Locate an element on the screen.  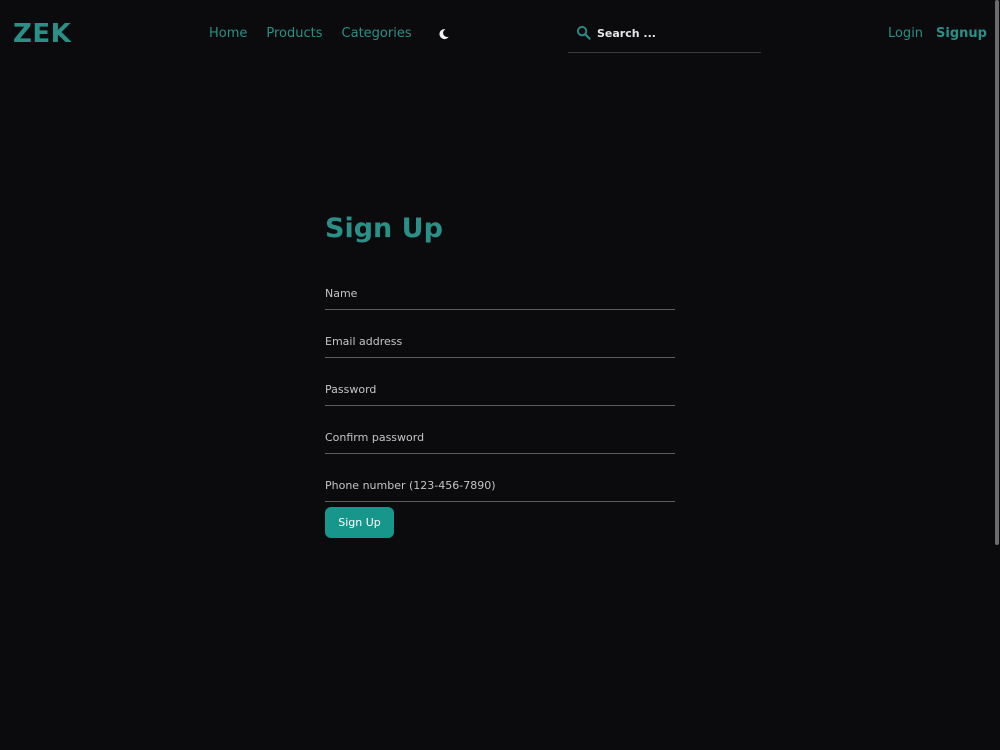
search-box is located at coordinates (664, 35).